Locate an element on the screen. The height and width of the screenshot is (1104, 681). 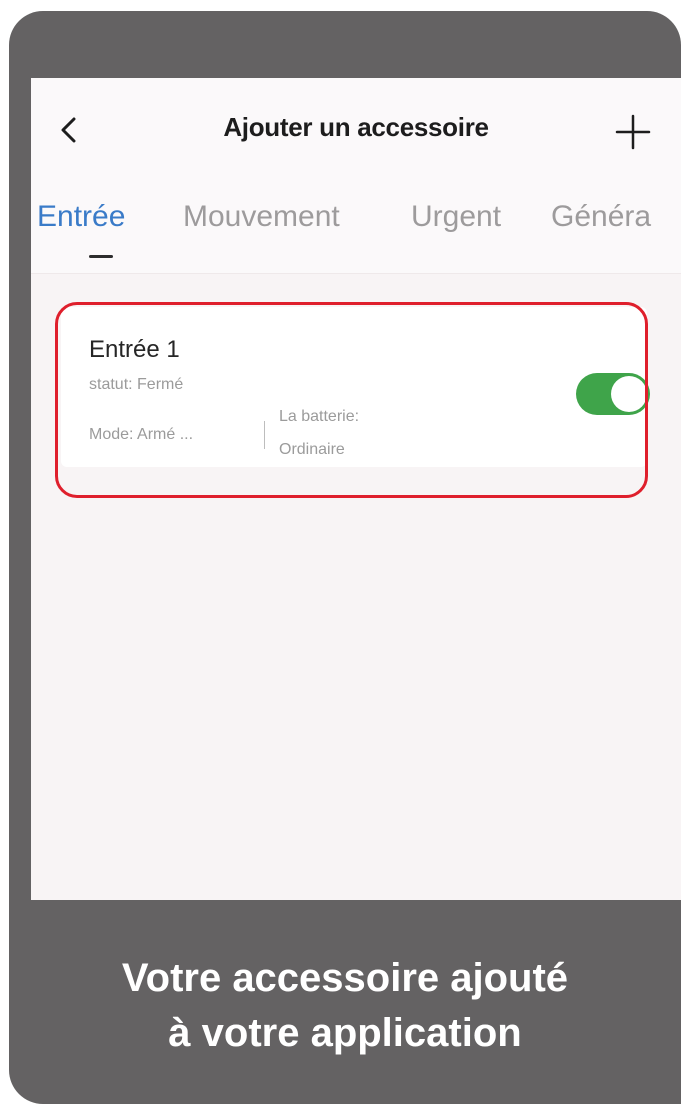
tab-general: Généra is located at coordinates (601, 217).